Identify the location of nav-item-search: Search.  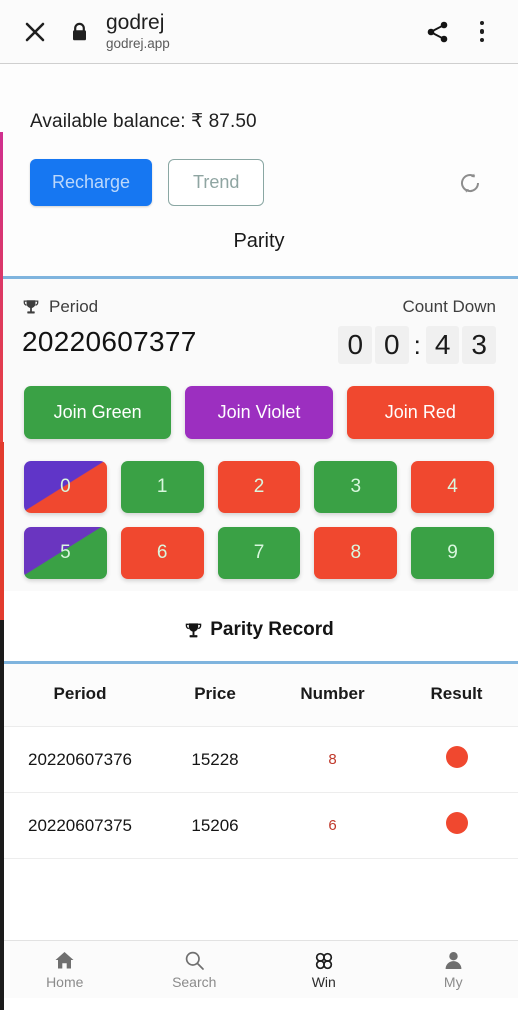
(195, 970).